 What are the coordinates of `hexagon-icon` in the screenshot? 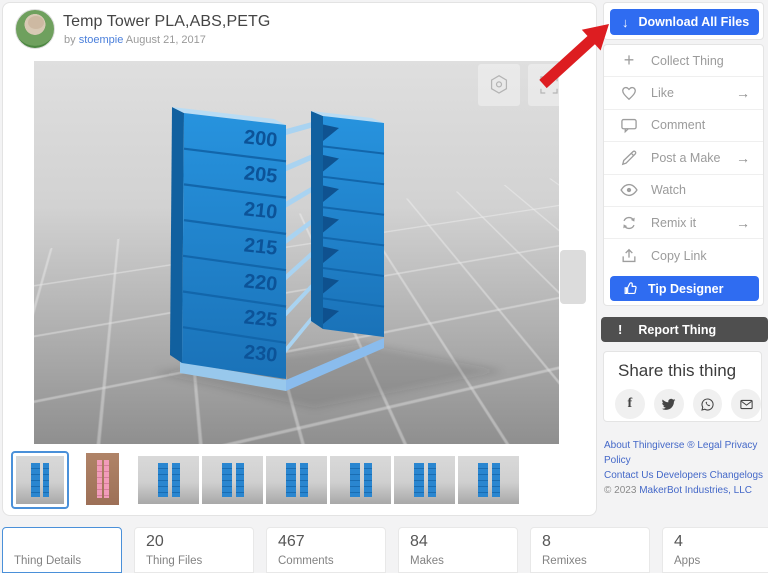 It's located at (499, 84).